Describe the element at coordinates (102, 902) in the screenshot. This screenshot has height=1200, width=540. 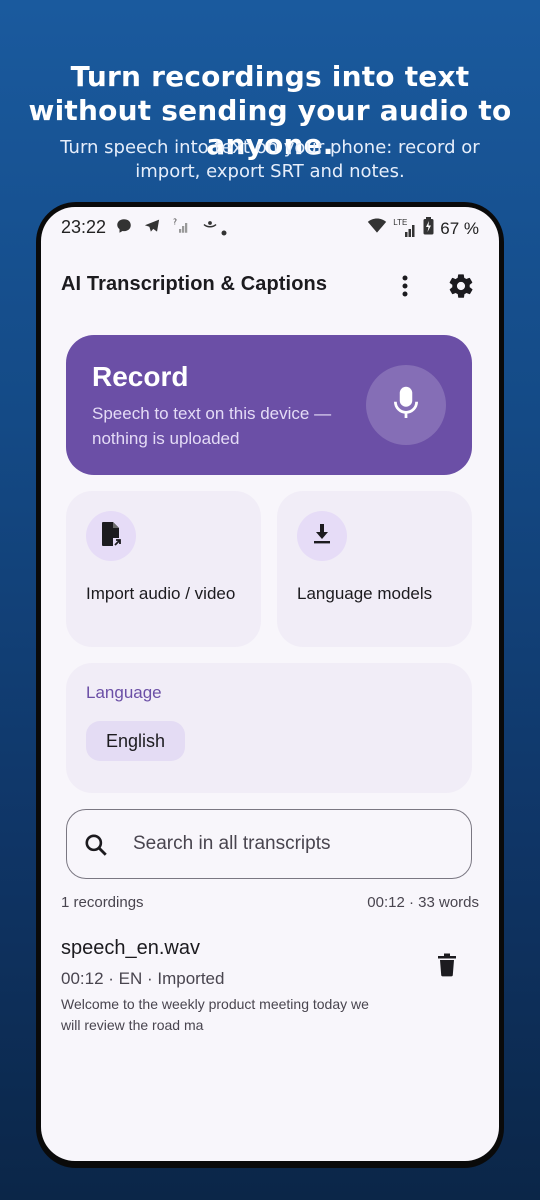
I see `recordings-count: 1 recordings` at that location.